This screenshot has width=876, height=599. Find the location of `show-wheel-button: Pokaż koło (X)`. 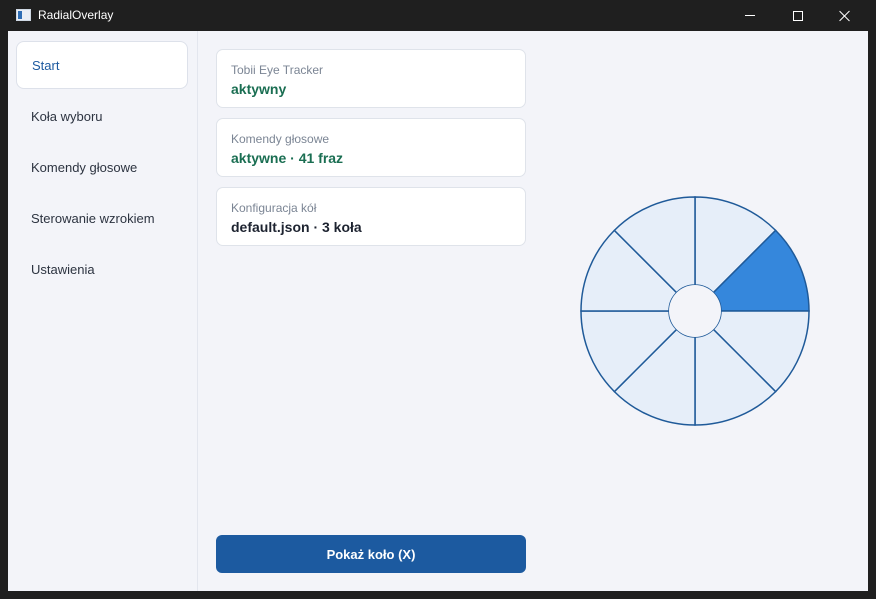

show-wheel-button: Pokaż koło (X) is located at coordinates (371, 554).